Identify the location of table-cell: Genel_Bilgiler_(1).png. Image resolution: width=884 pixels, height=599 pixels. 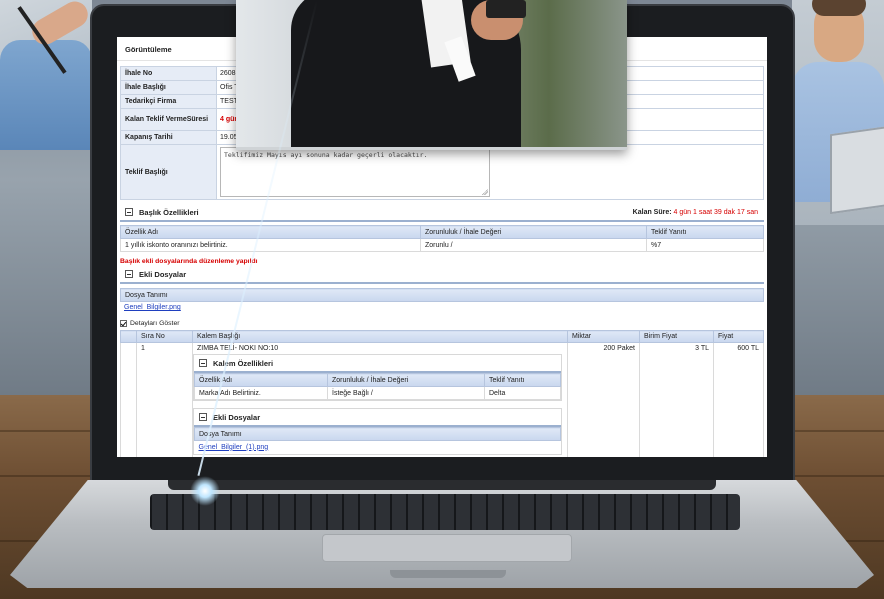
(378, 447).